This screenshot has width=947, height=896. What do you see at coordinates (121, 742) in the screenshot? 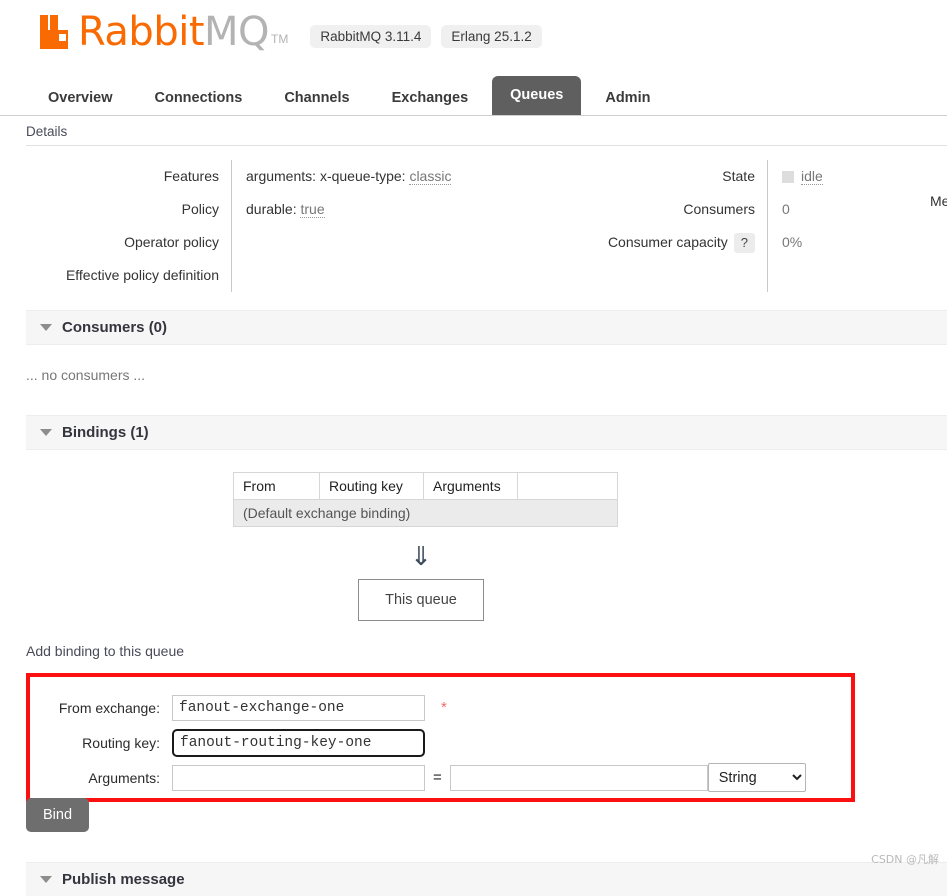
I see `routing-key-label: Routing key:` at bounding box center [121, 742].